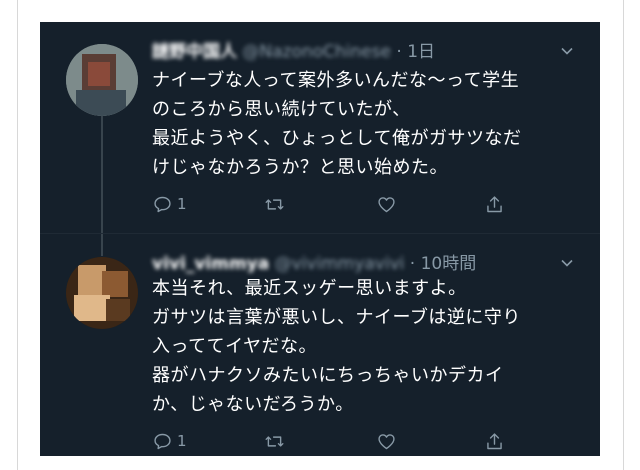  Describe the element at coordinates (300, 167) in the screenshot. I see `tweet-text-line: けじゃなかろうか？と思い始めた。` at that location.